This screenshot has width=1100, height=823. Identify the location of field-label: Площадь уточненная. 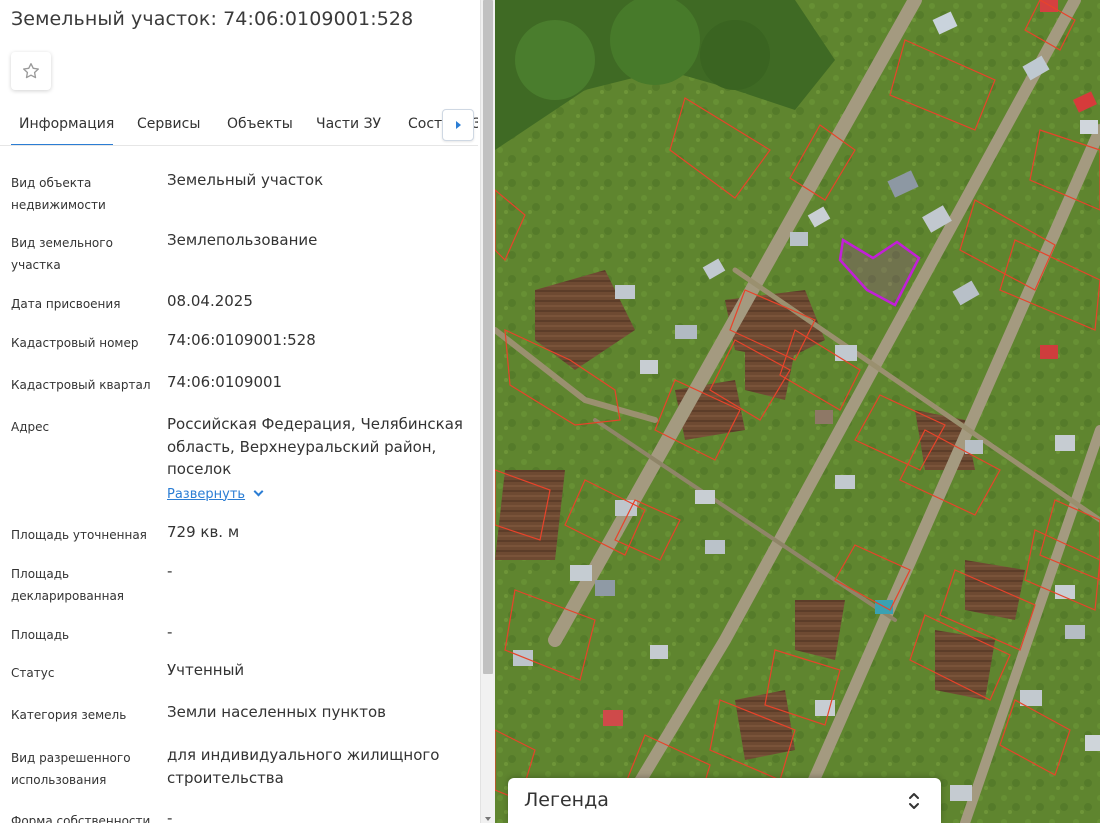
(79, 535).